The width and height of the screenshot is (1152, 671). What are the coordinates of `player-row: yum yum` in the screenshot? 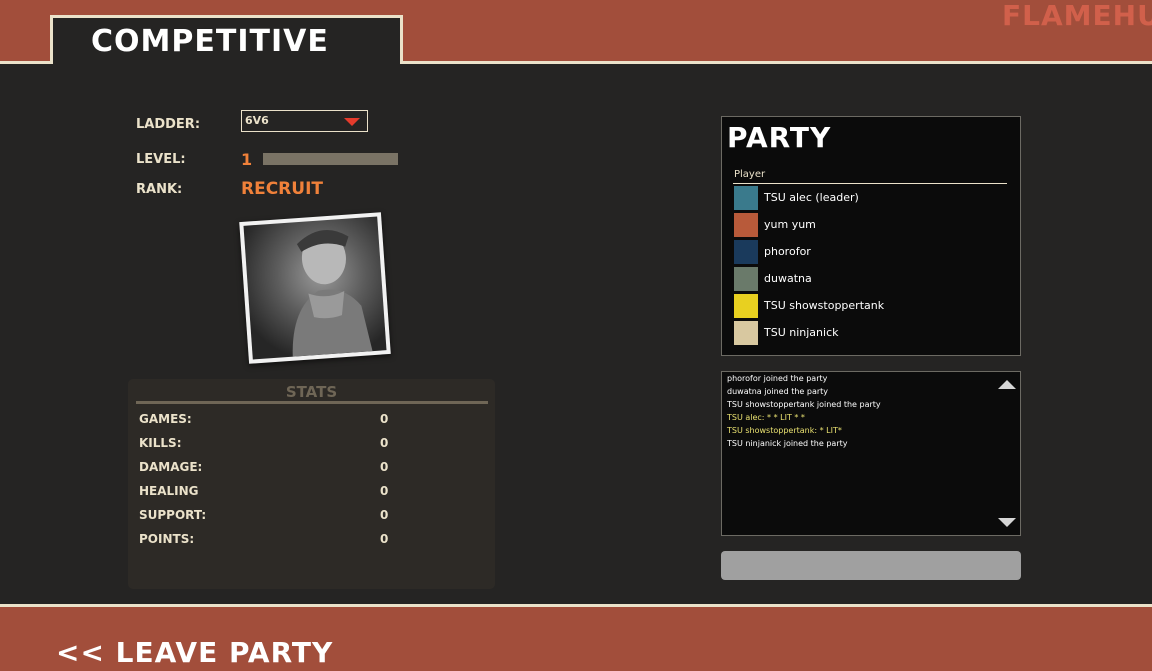 It's located at (869, 225).